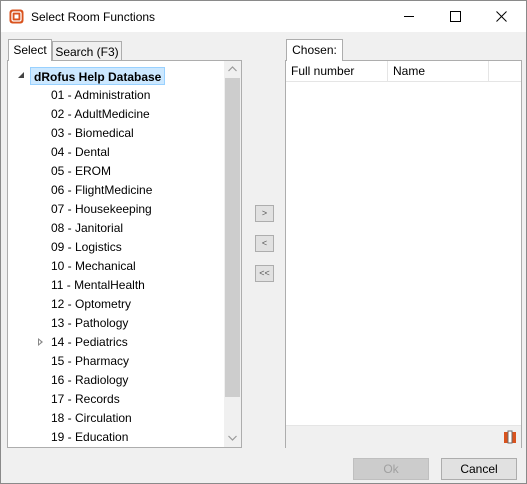  What do you see at coordinates (30, 50) in the screenshot?
I see `tab-select: Select` at bounding box center [30, 50].